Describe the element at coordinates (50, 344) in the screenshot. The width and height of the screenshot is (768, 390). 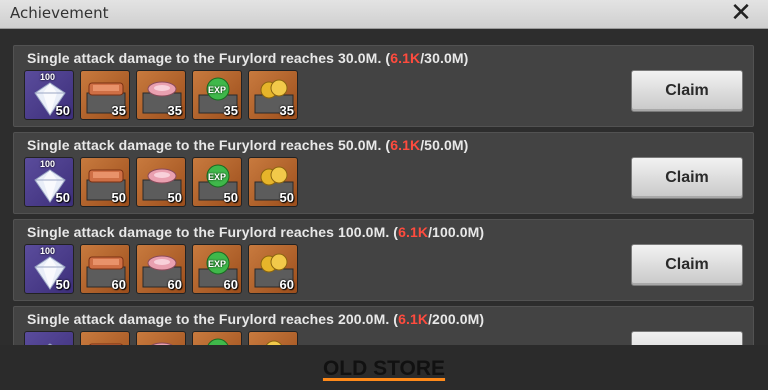
I see `diamond-icon` at that location.